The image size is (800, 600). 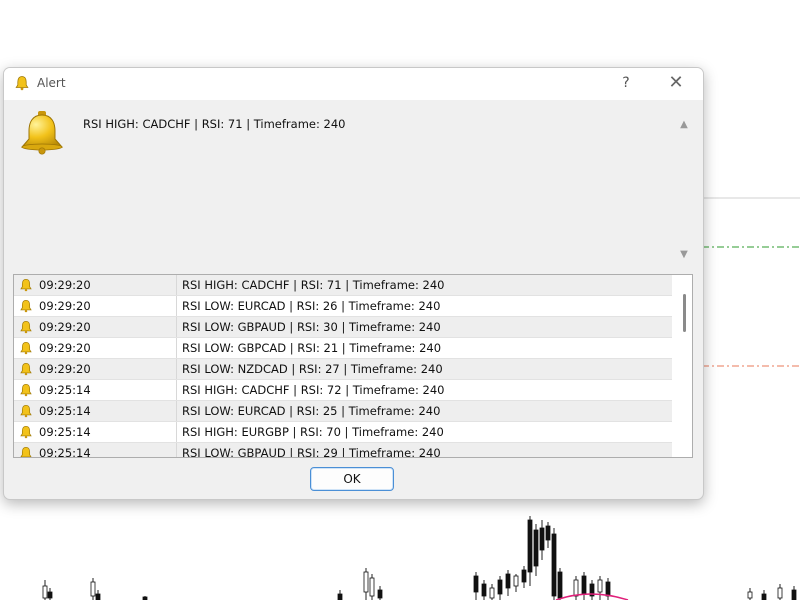 I want to click on scroll-up-icon: ▲, so click(x=684, y=125).